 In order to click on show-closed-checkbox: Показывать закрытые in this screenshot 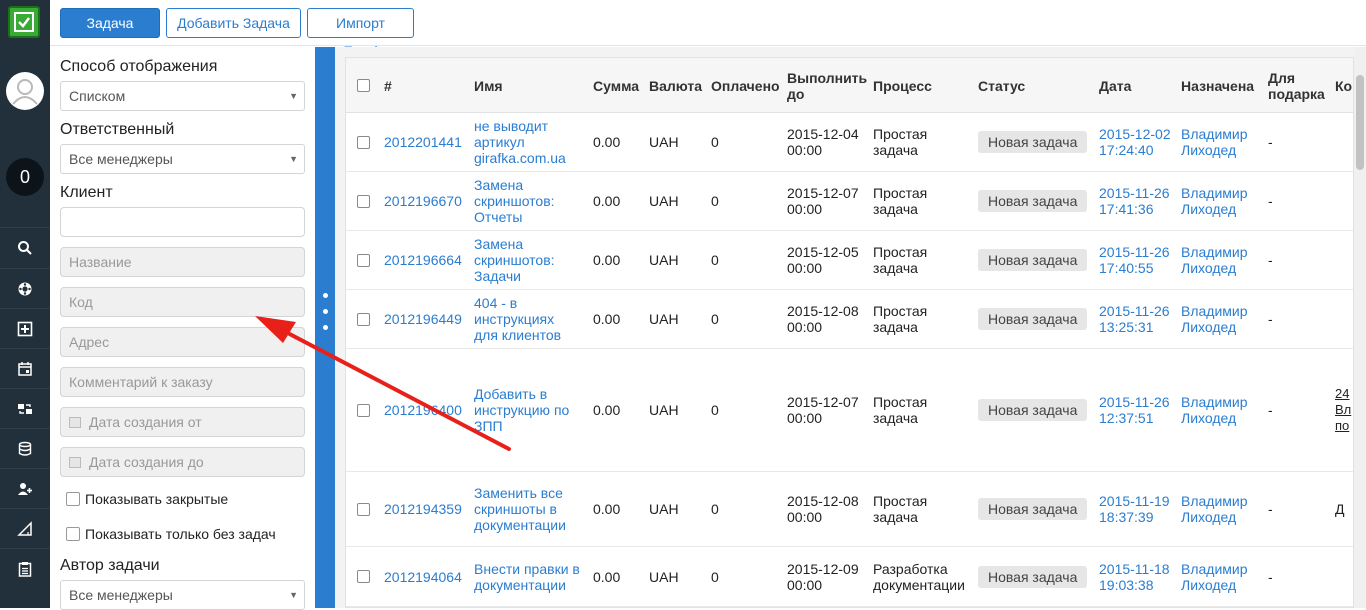, I will do `click(147, 499)`.